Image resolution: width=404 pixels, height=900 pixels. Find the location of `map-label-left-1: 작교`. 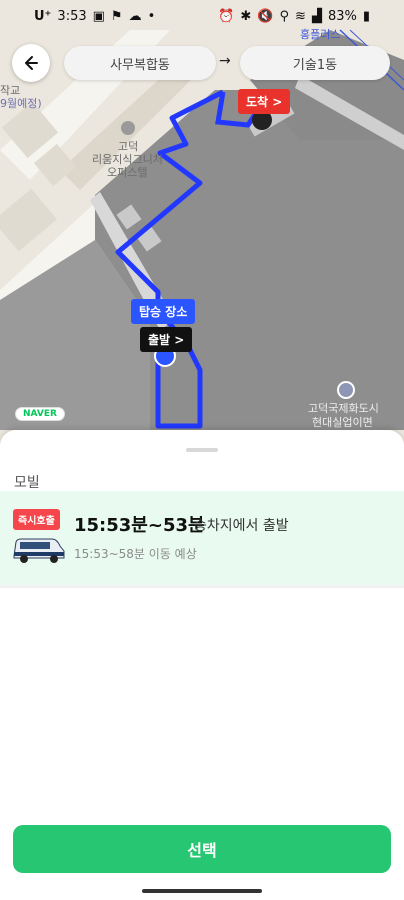

map-label-left-1: 작교 is located at coordinates (10, 90).